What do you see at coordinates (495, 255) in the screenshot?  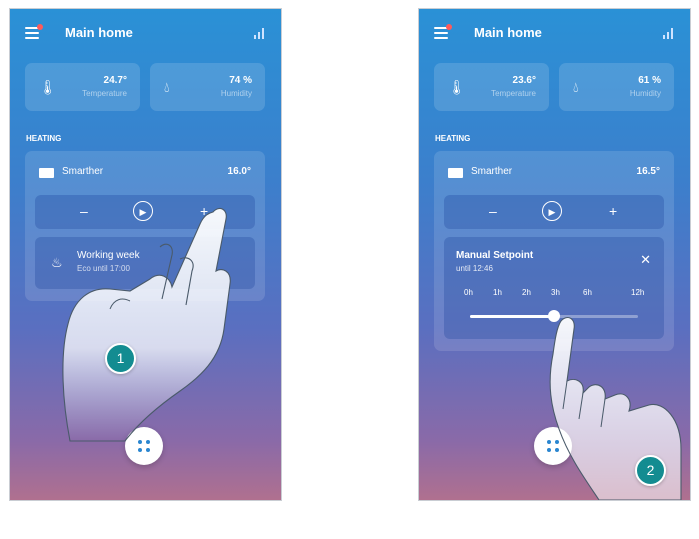 I see `setpoint-title: Manual Setpoint` at bounding box center [495, 255].